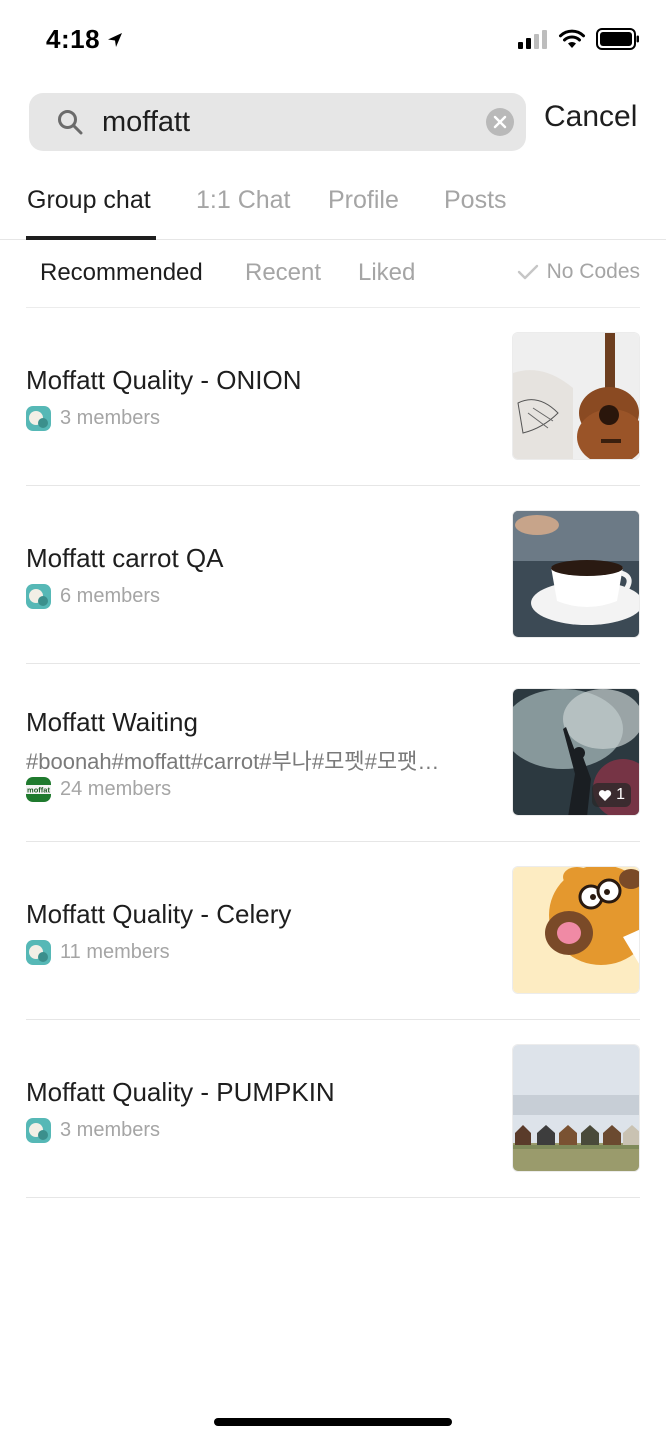 This screenshot has height=1440, width=666. I want to click on like-badge: 1, so click(611, 795).